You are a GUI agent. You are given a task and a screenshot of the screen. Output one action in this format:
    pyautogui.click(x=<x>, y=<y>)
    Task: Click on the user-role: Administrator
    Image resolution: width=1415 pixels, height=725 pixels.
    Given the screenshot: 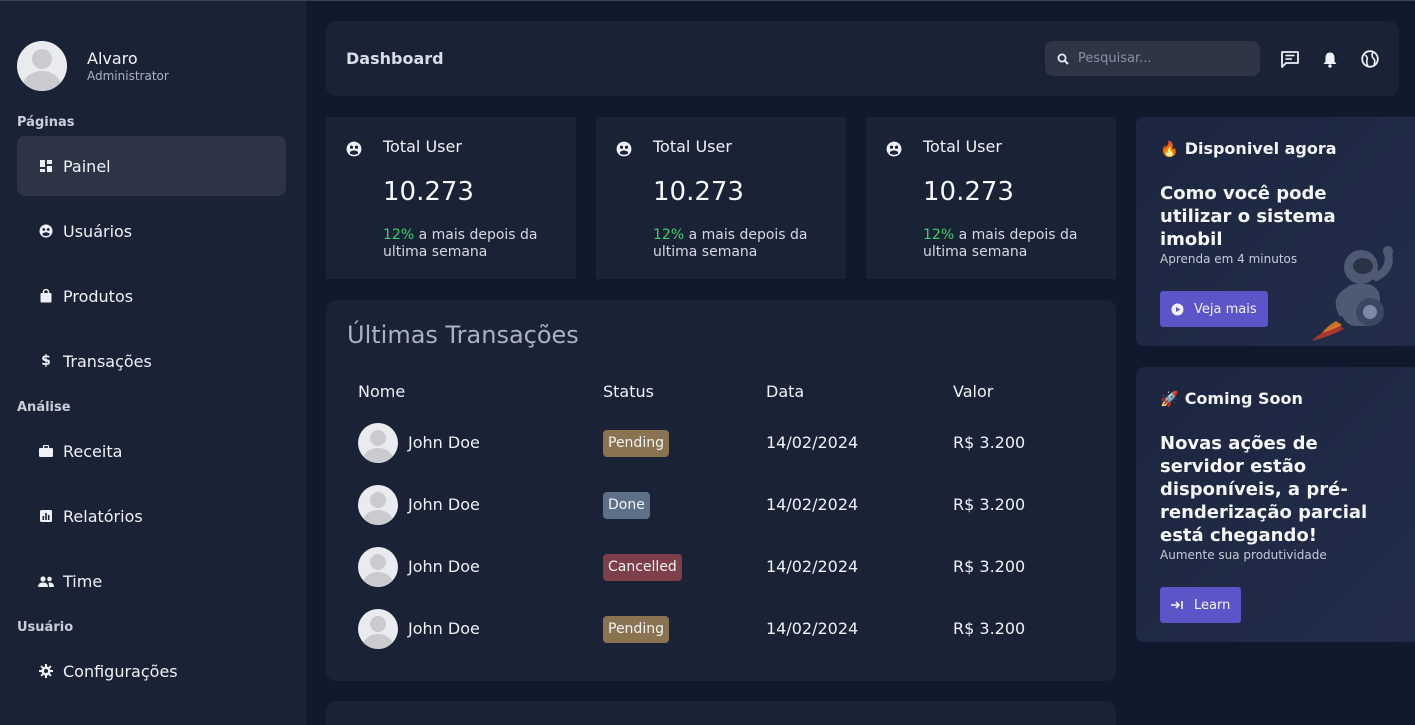 What is the action you would take?
    pyautogui.click(x=128, y=75)
    